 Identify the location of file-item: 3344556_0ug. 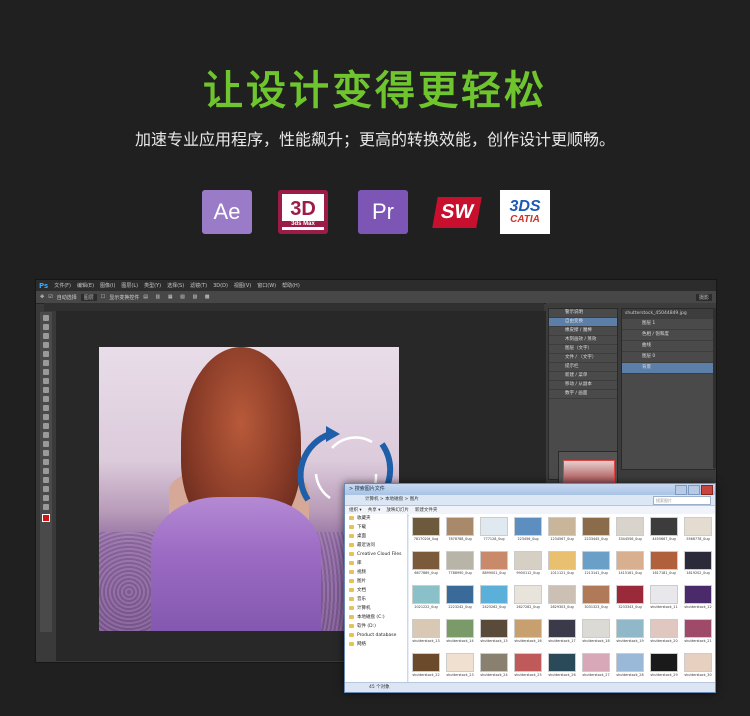
(630, 531).